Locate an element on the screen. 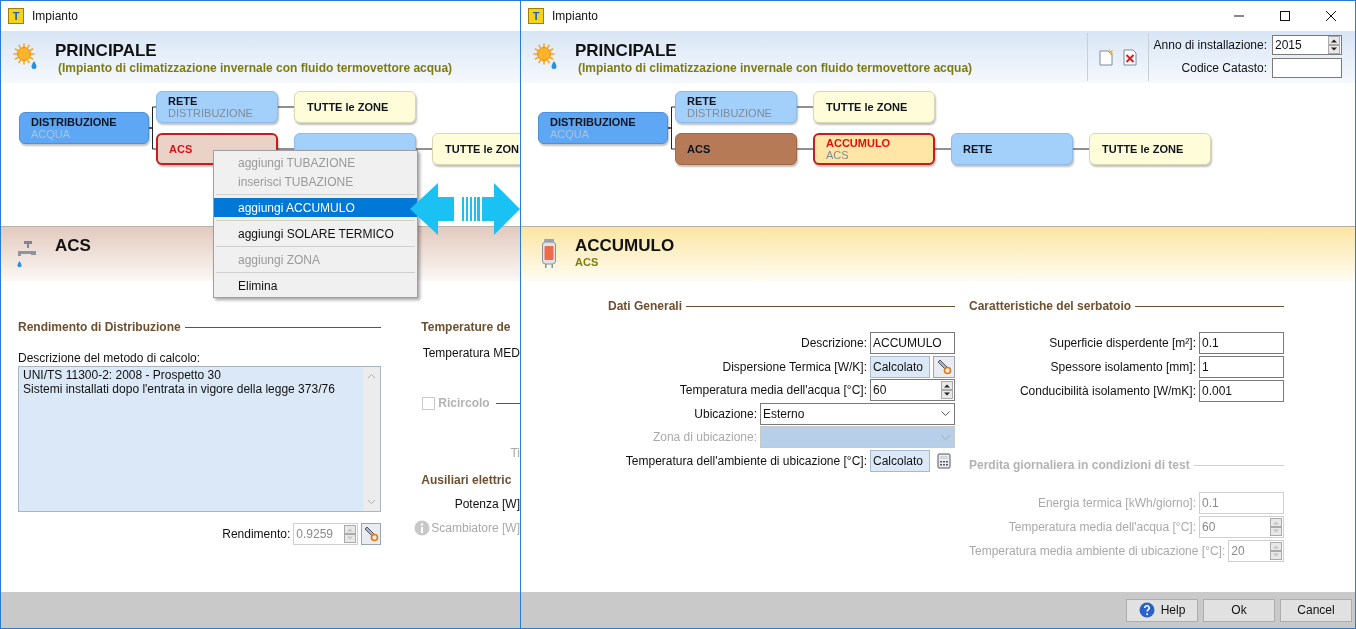  faucet-icon is located at coordinates (27, 254).